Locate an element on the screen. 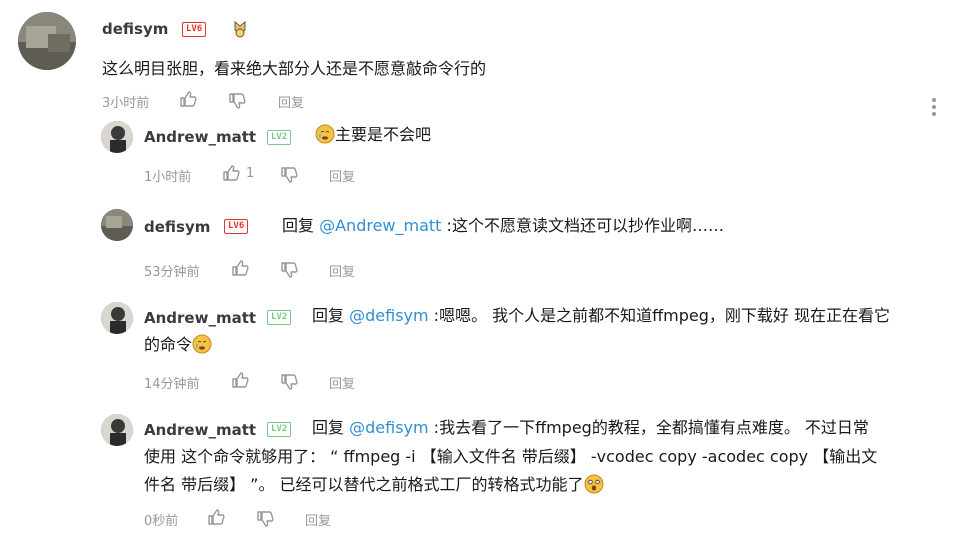 The image size is (970, 546). reply-text: 主要是不会吧 is located at coordinates (383, 134).